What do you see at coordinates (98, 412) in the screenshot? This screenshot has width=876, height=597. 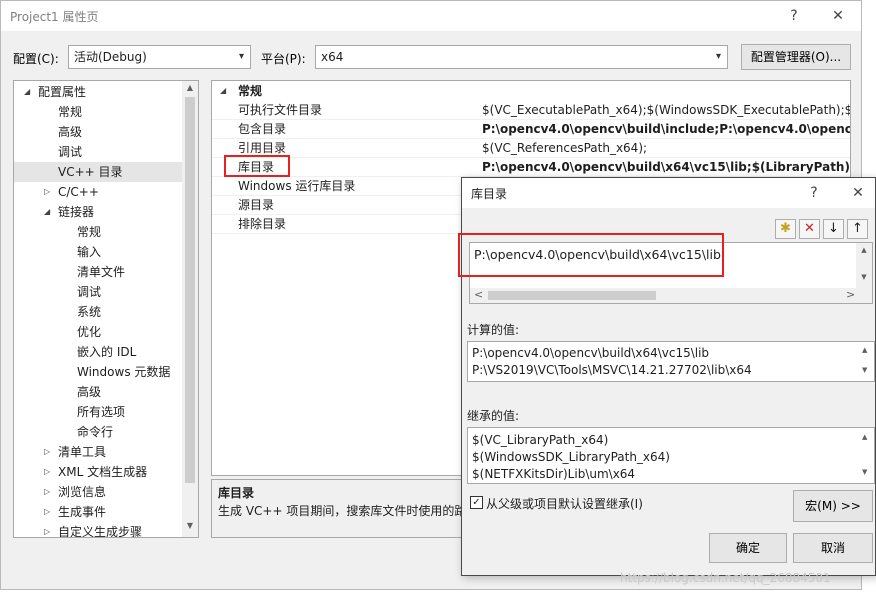 I see `tree-item: 所有选项` at bounding box center [98, 412].